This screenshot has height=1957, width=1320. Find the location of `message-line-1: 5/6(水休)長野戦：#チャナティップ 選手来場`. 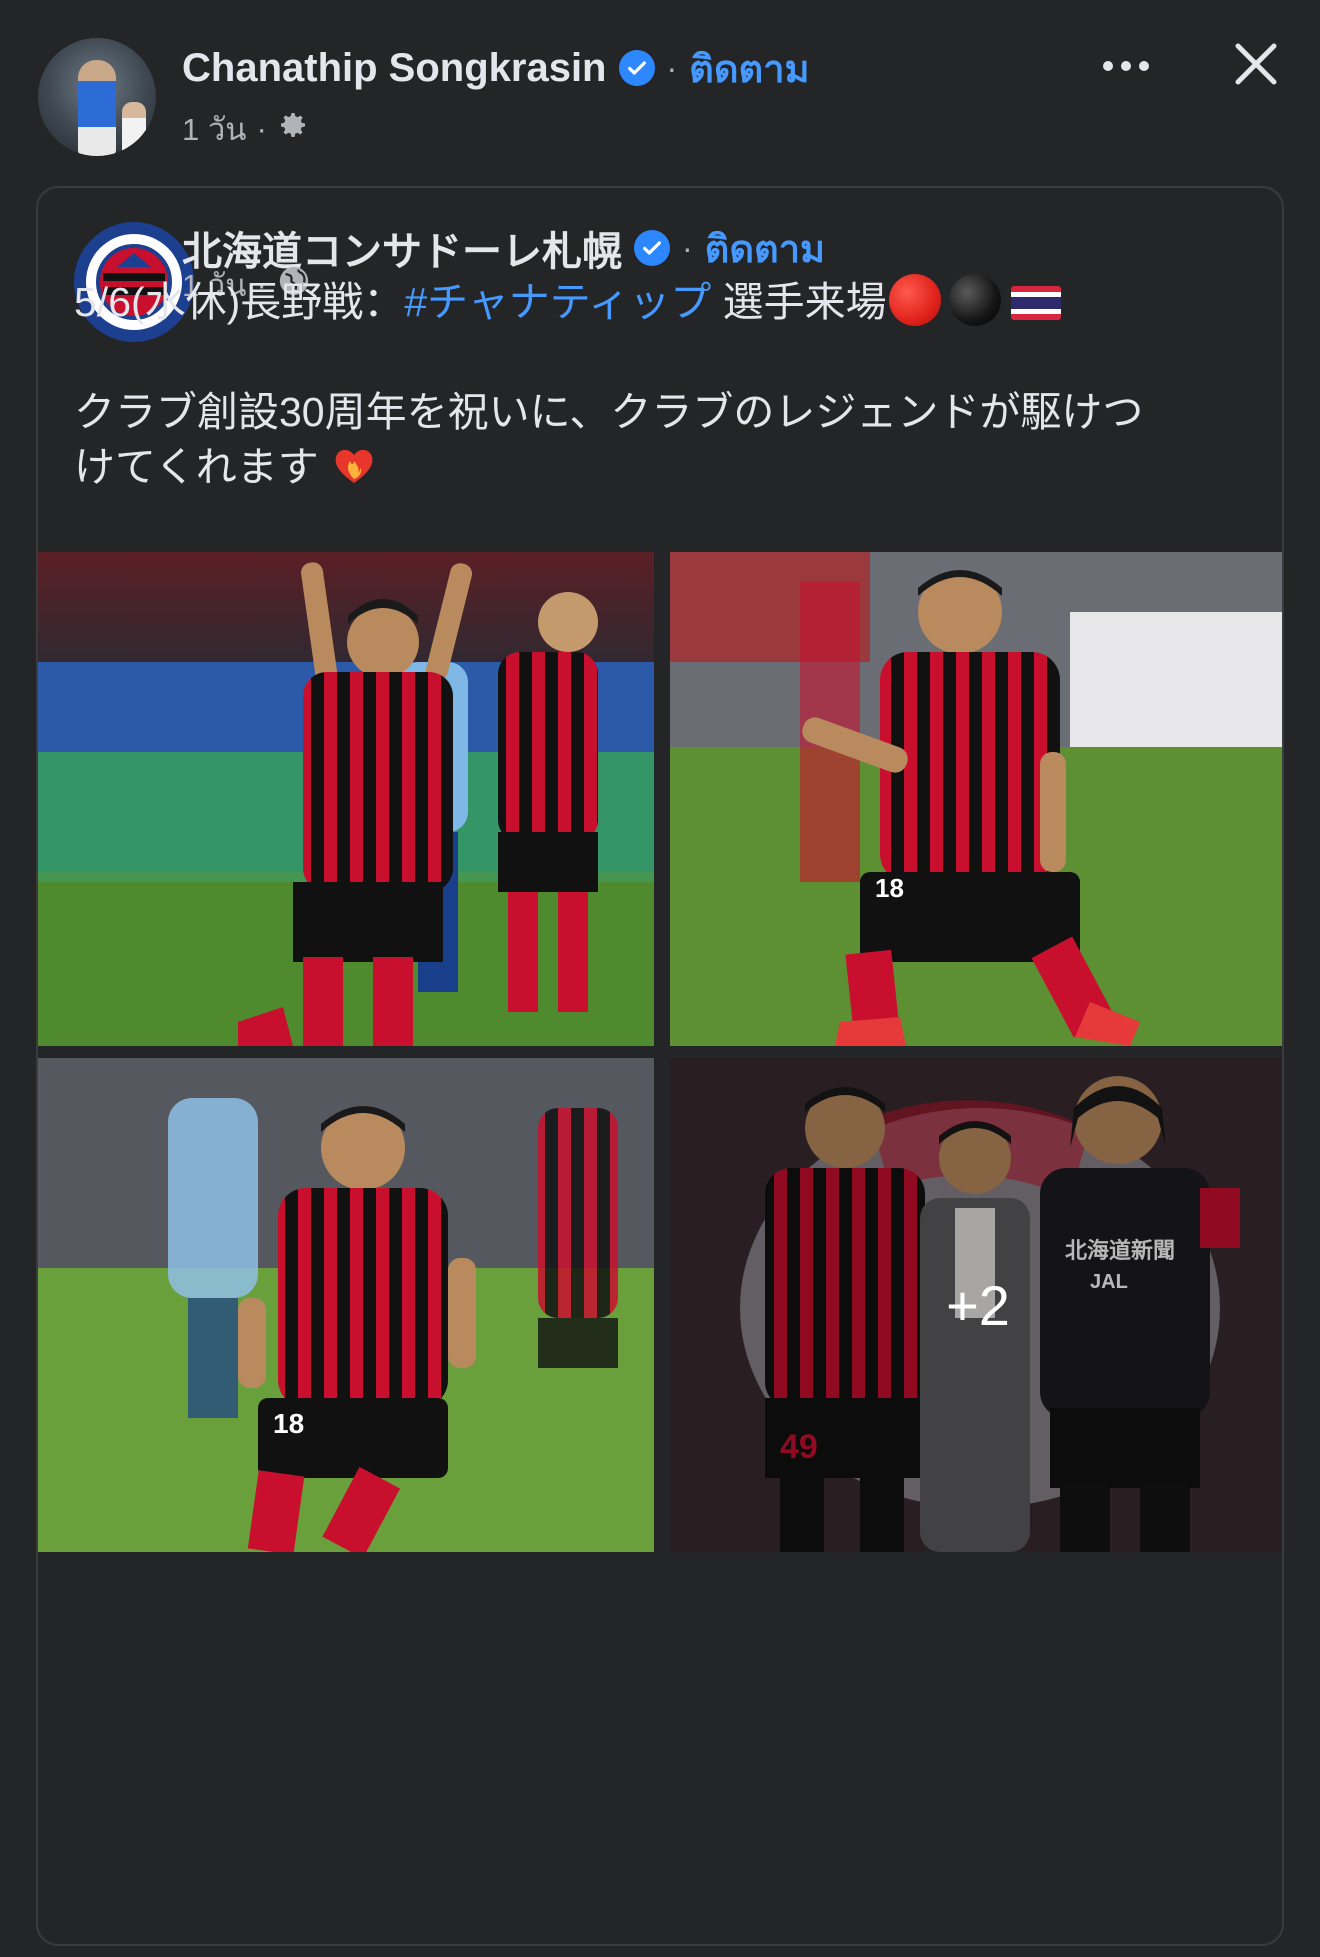

message-line-1: 5/6(水休)長野戦：#チャナティップ 選手来場 is located at coordinates (664, 302).